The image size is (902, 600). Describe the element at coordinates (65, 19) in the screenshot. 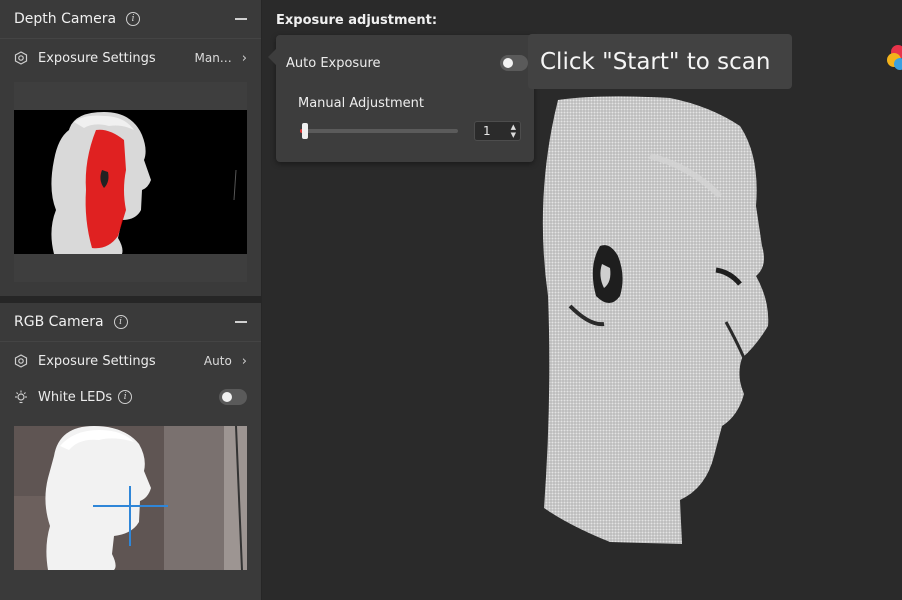

I see `depth-camera-title: Depth Camera` at that location.